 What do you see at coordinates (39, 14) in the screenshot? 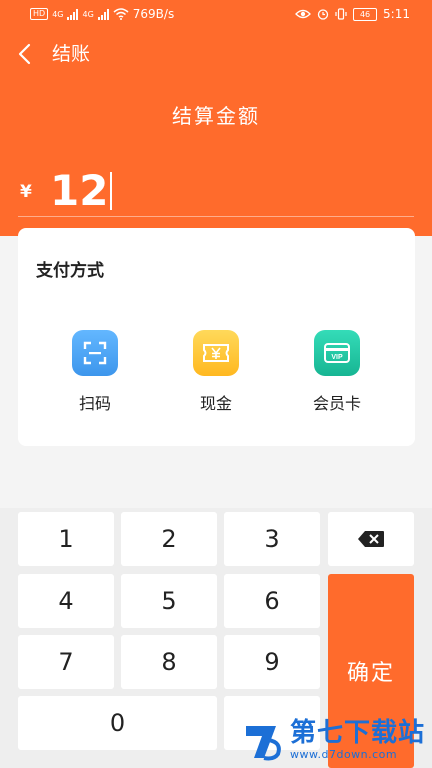
I see `hd-badge: HD` at bounding box center [39, 14].